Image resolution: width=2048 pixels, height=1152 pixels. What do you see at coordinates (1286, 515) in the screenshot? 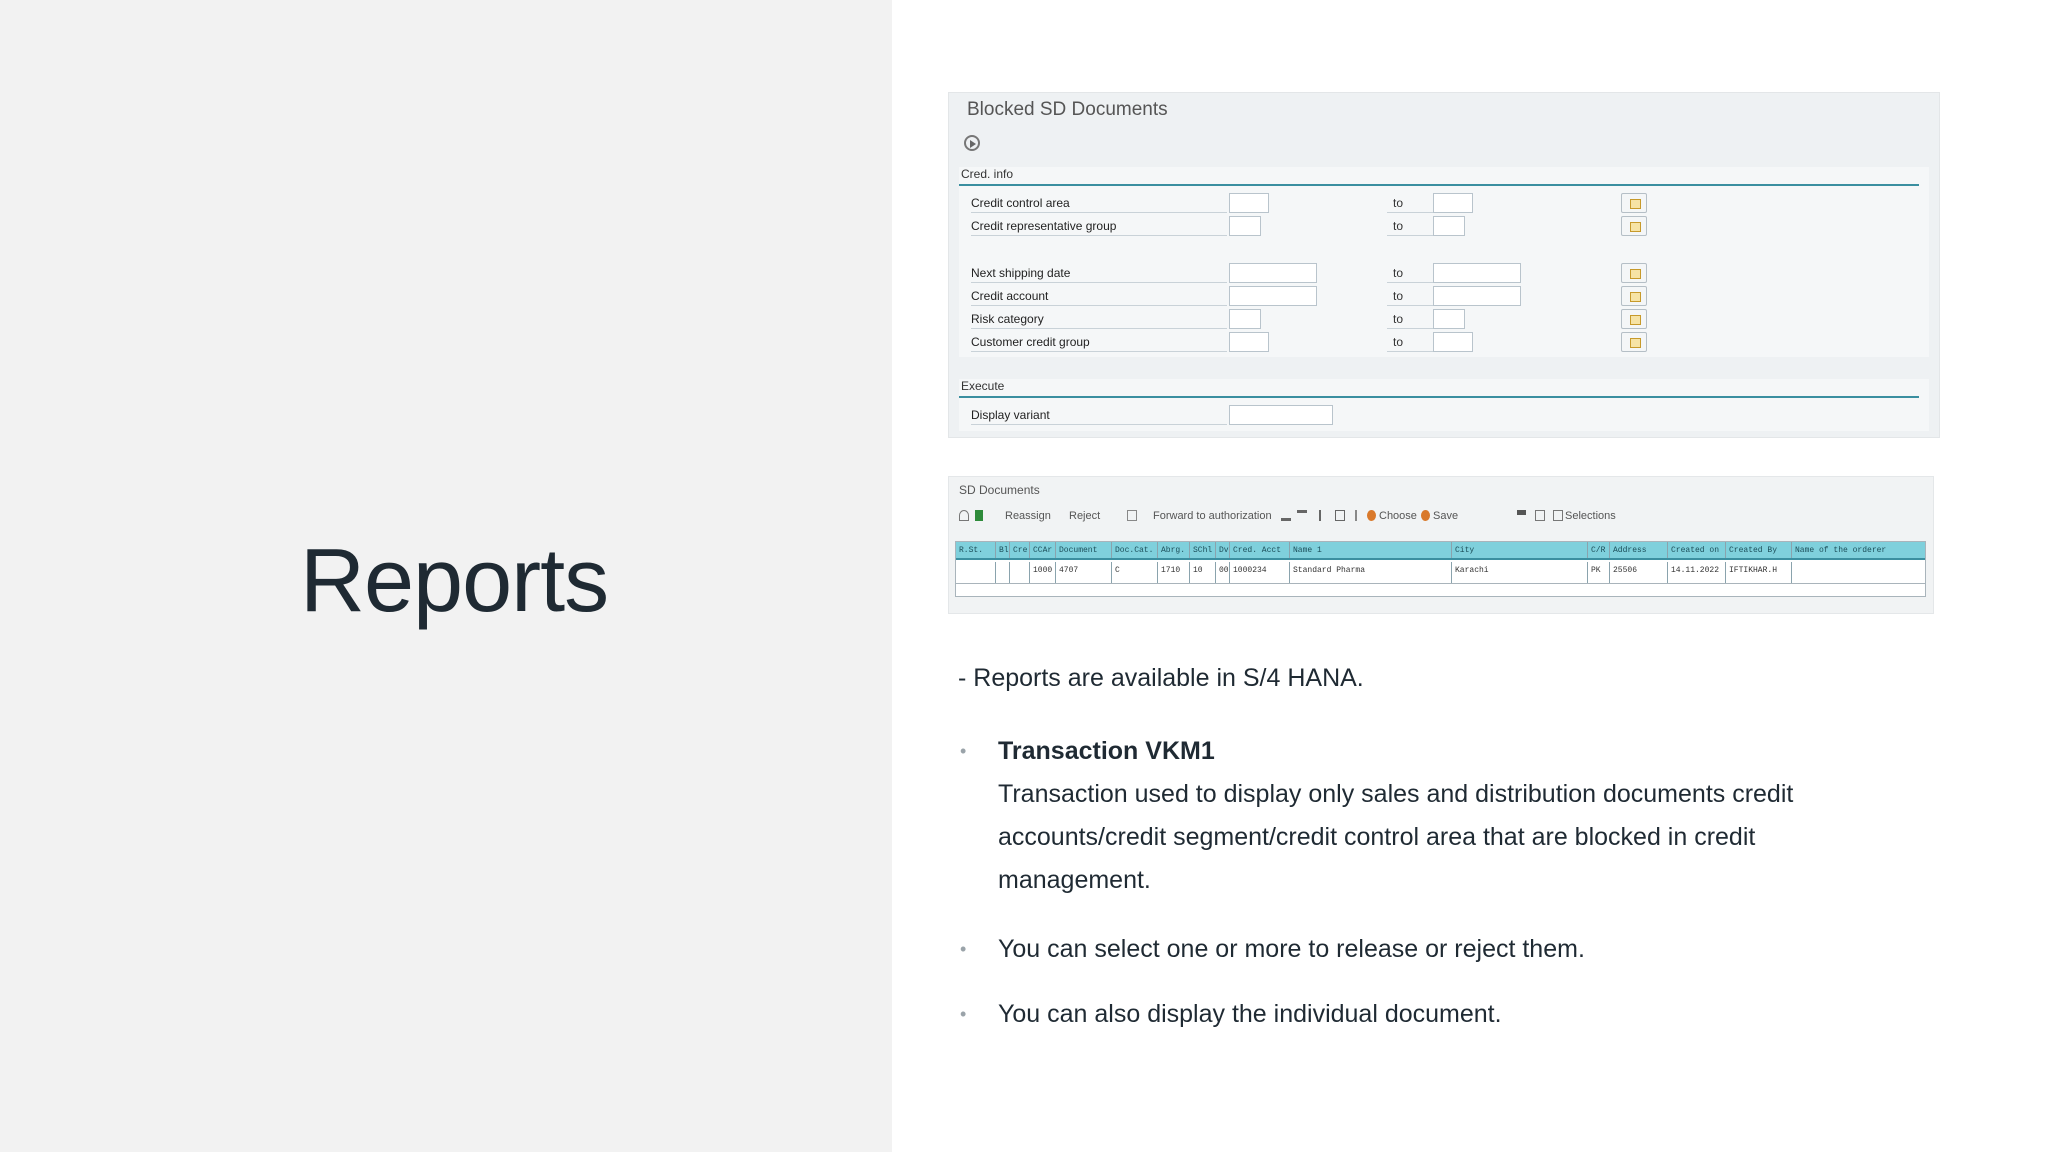
I see `sort-ascending-icon` at bounding box center [1286, 515].